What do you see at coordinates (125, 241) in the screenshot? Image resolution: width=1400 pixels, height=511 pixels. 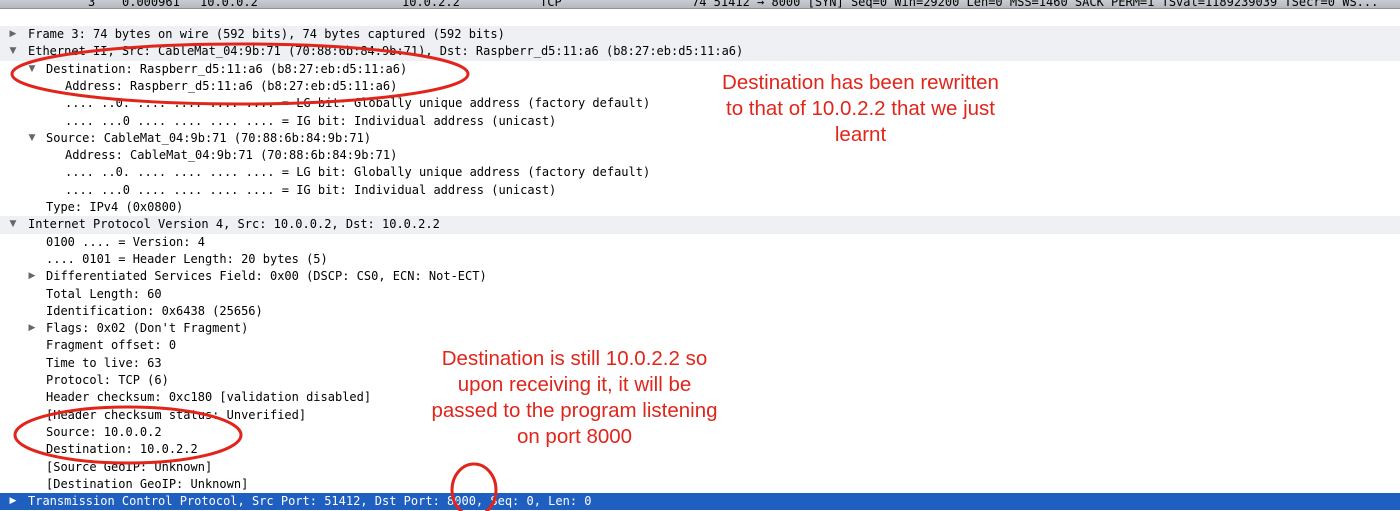 I see `tree-row-label: 0100 .... = Version: 4` at bounding box center [125, 241].